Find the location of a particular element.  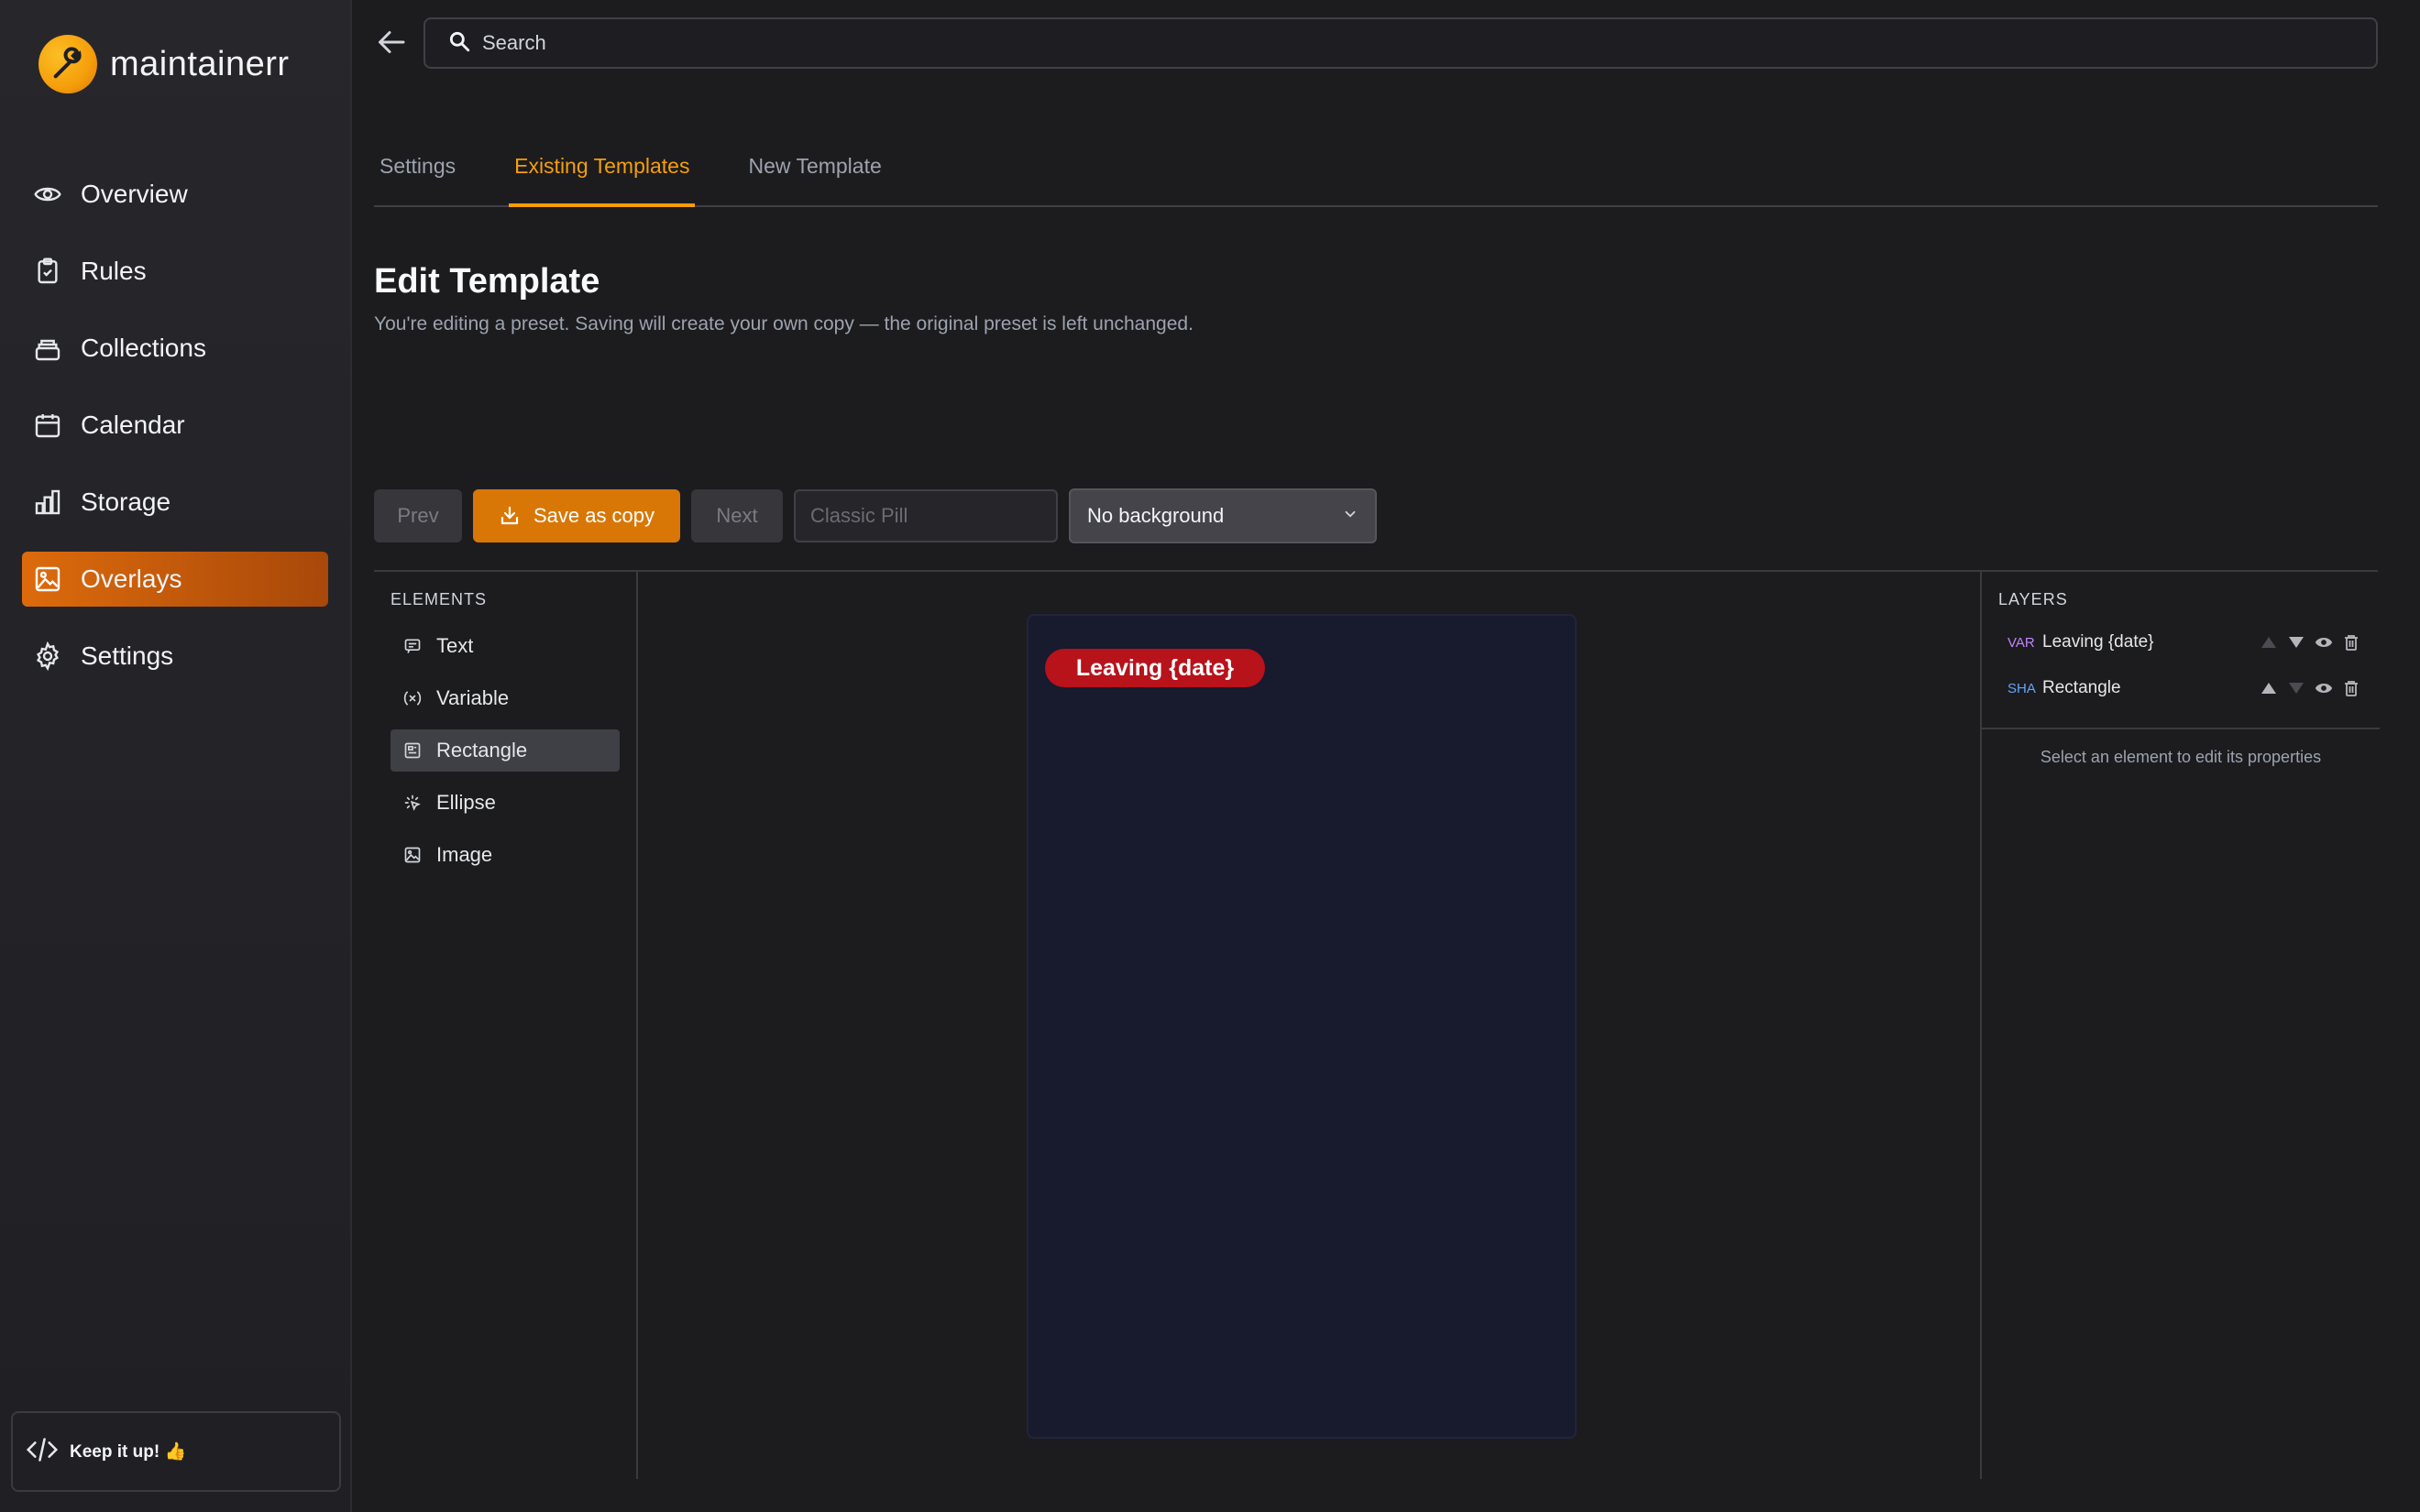

ellipse-icon is located at coordinates (413, 803).